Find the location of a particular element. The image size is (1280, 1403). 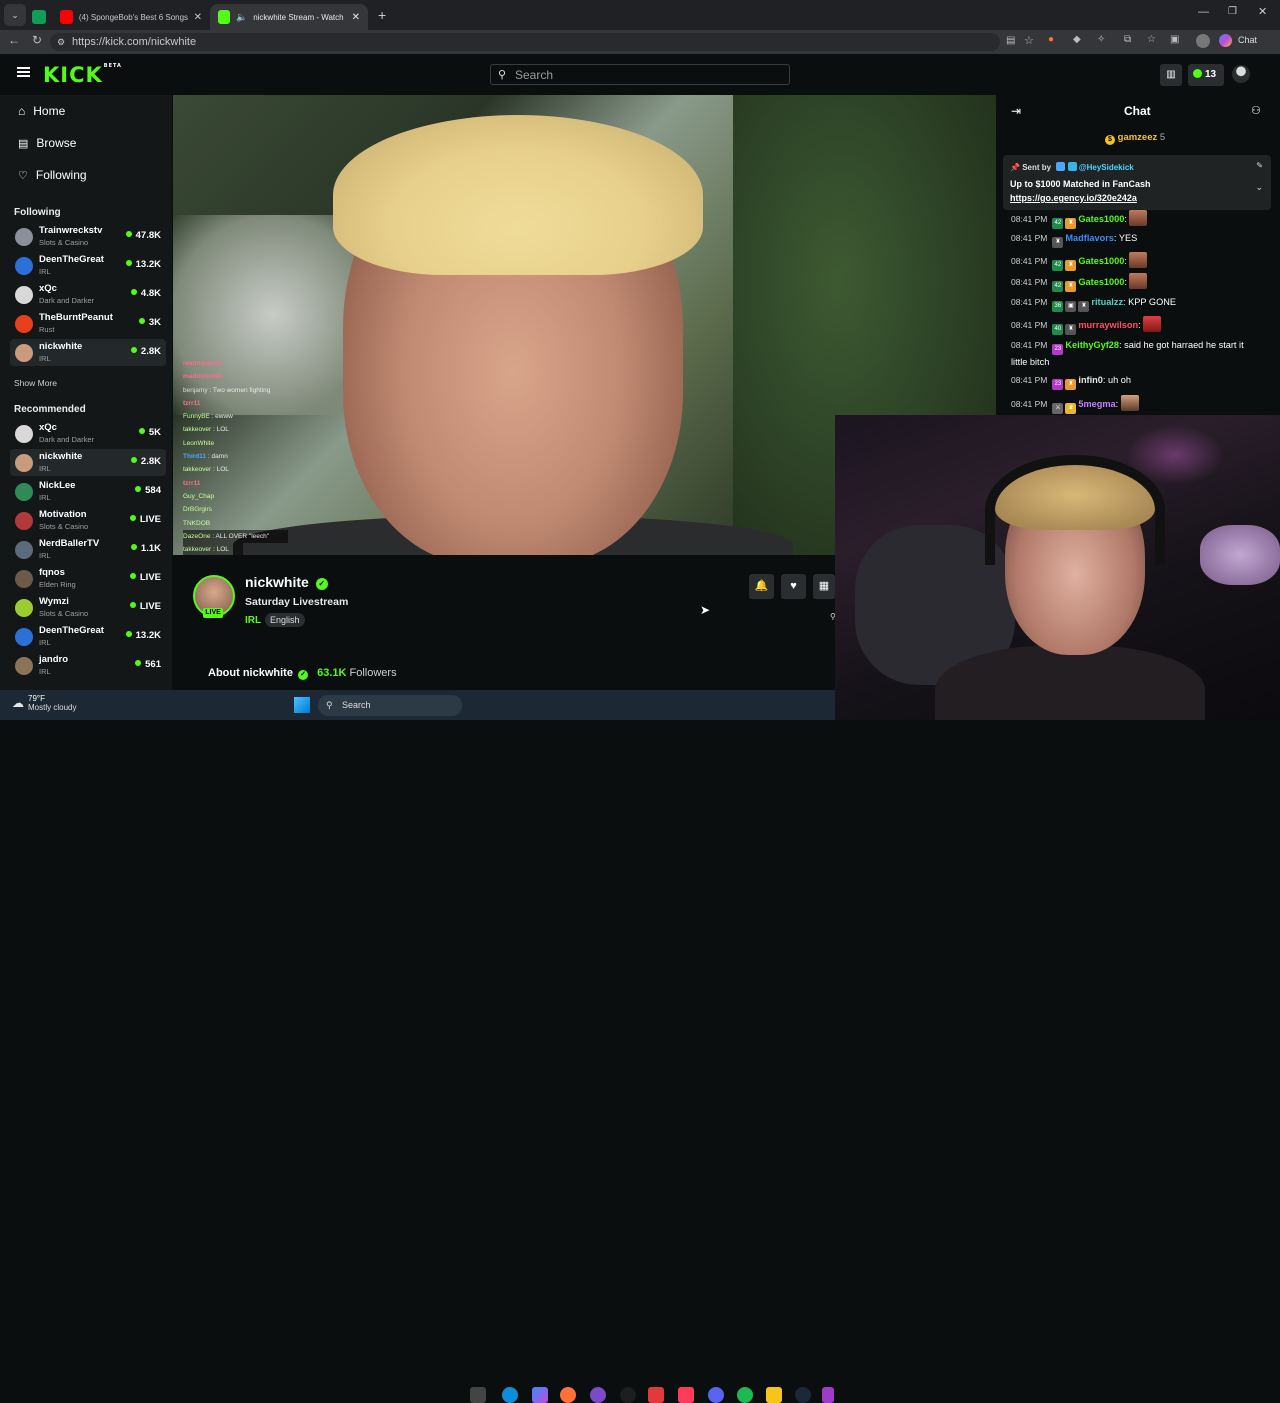

tab-list-button: ⌄ is located at coordinates (15, 15).